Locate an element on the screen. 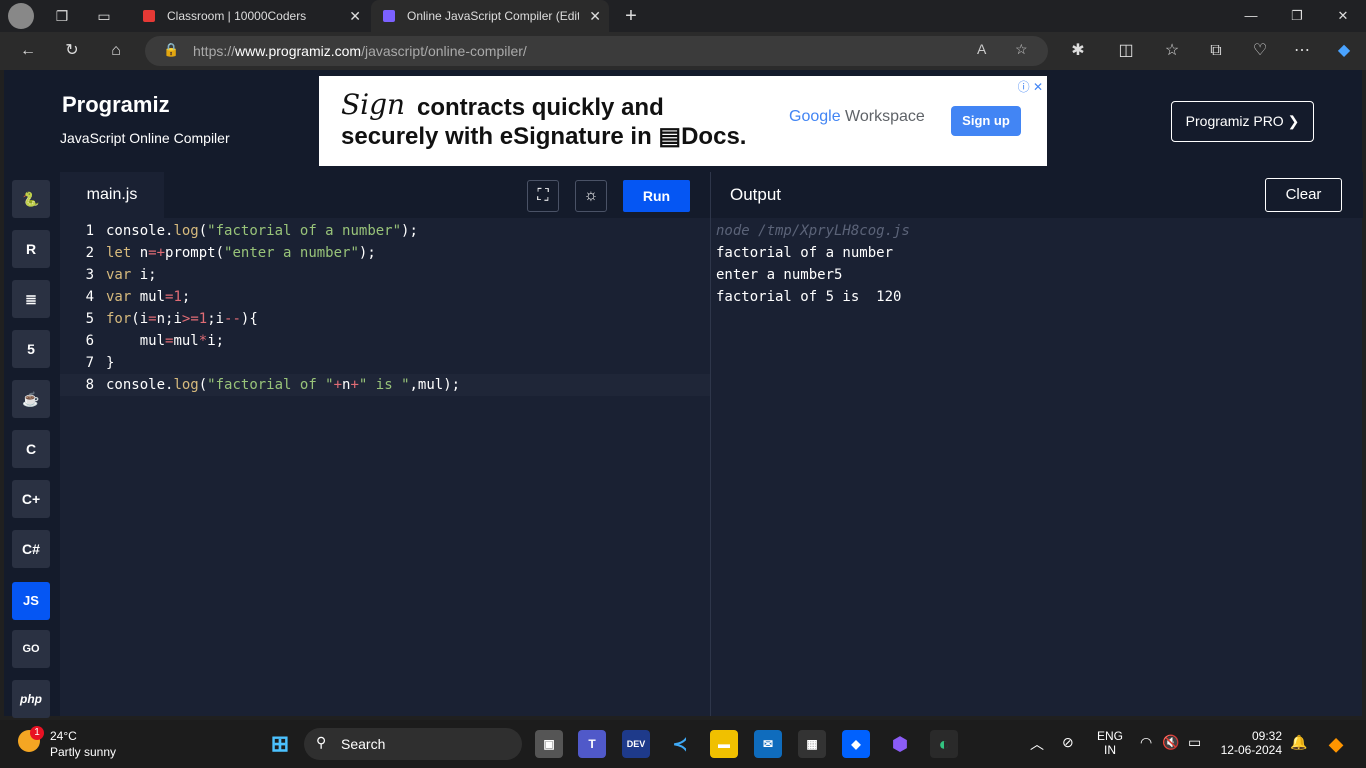  lang-sql: ≣ is located at coordinates (31, 299).